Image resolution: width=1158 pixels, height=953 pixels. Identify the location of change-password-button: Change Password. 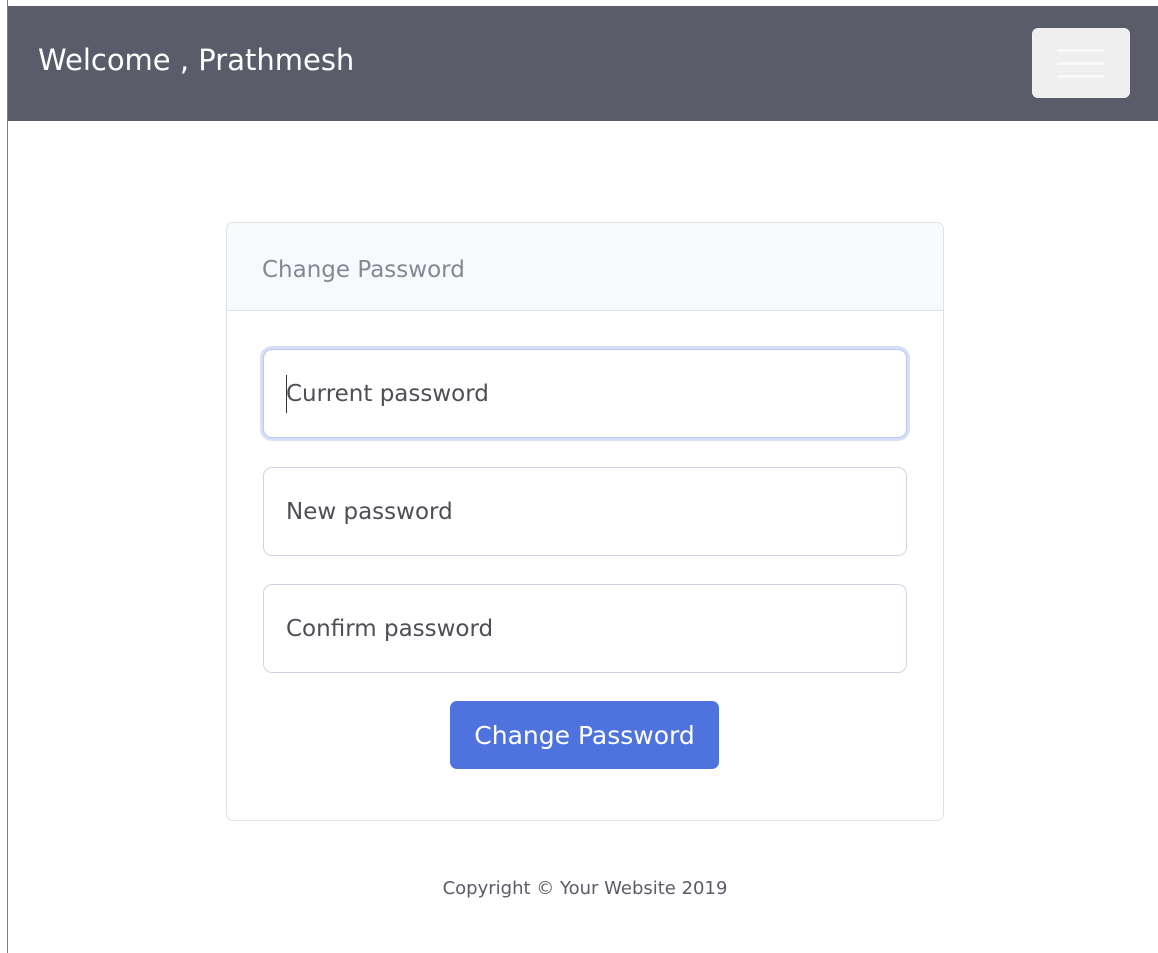
(584, 735).